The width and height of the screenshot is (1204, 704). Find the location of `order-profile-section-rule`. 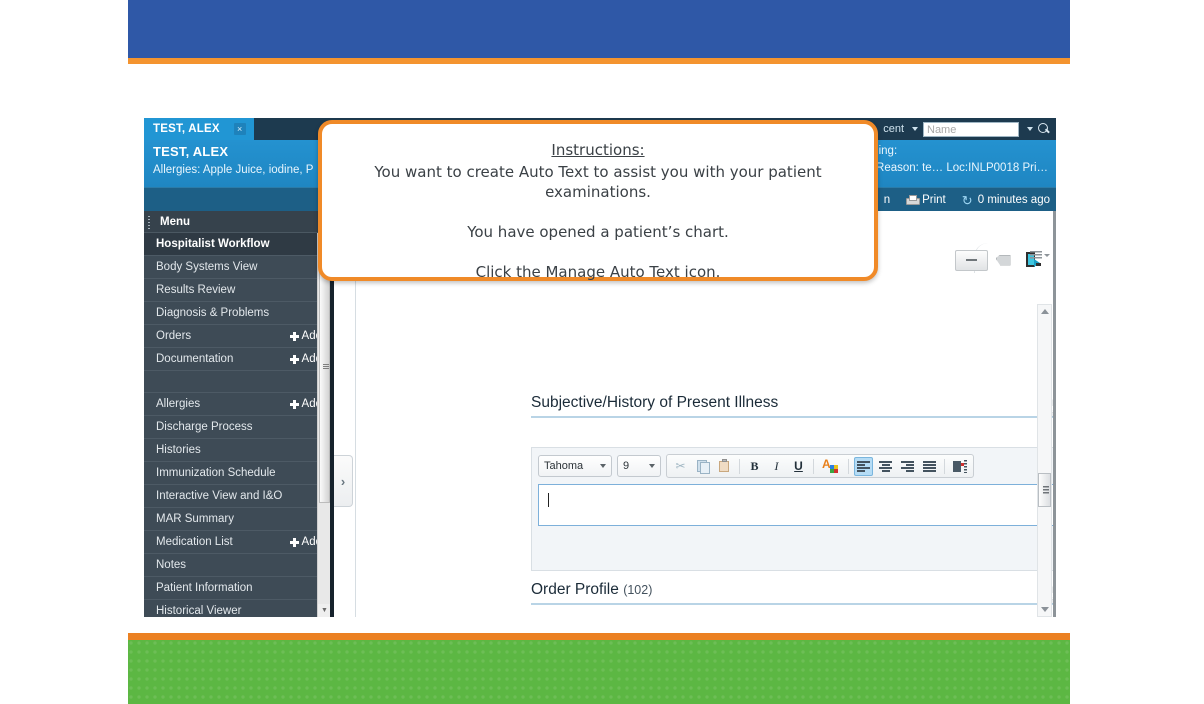

order-profile-section-rule is located at coordinates (793, 604).